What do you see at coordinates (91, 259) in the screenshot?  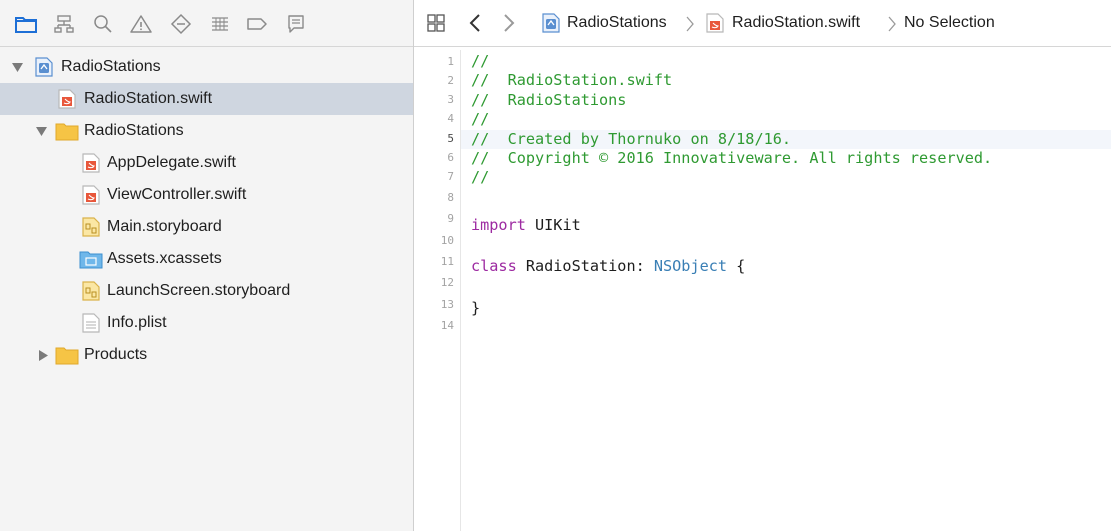 I see `assets-folder-icon` at bounding box center [91, 259].